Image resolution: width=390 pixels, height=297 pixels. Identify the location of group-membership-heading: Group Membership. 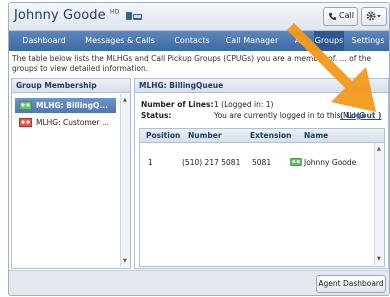
(71, 86).